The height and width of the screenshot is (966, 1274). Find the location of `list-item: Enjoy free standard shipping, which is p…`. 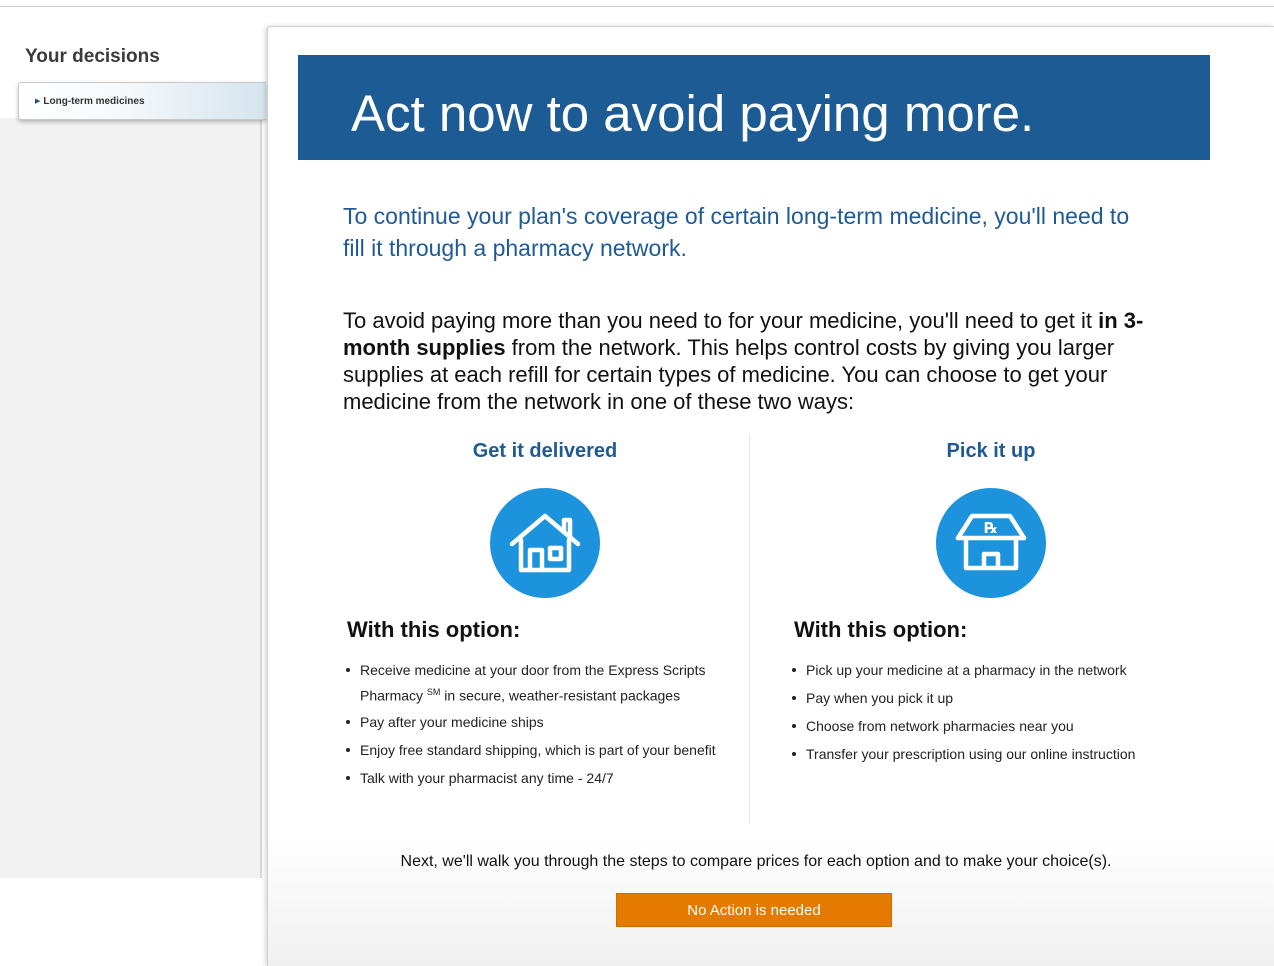

list-item: Enjoy free standard shipping, which is p… is located at coordinates (544, 750).